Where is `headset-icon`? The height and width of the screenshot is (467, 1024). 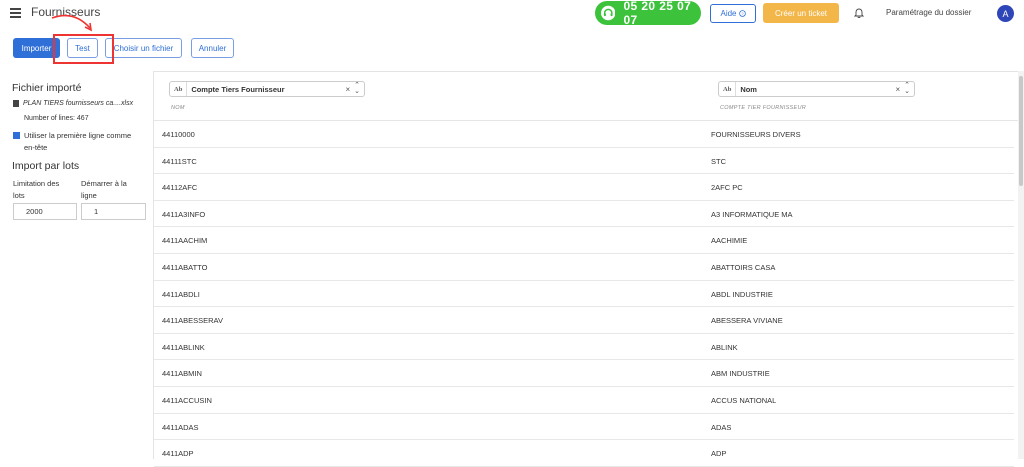
headset-icon is located at coordinates (608, 13).